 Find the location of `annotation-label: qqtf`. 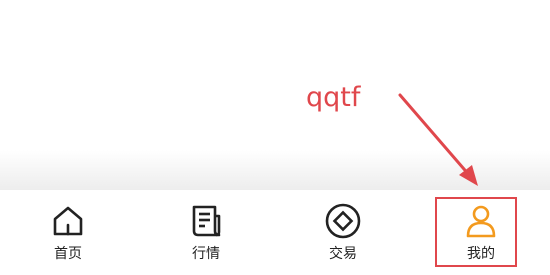

annotation-label: qqtf is located at coordinates (333, 97).